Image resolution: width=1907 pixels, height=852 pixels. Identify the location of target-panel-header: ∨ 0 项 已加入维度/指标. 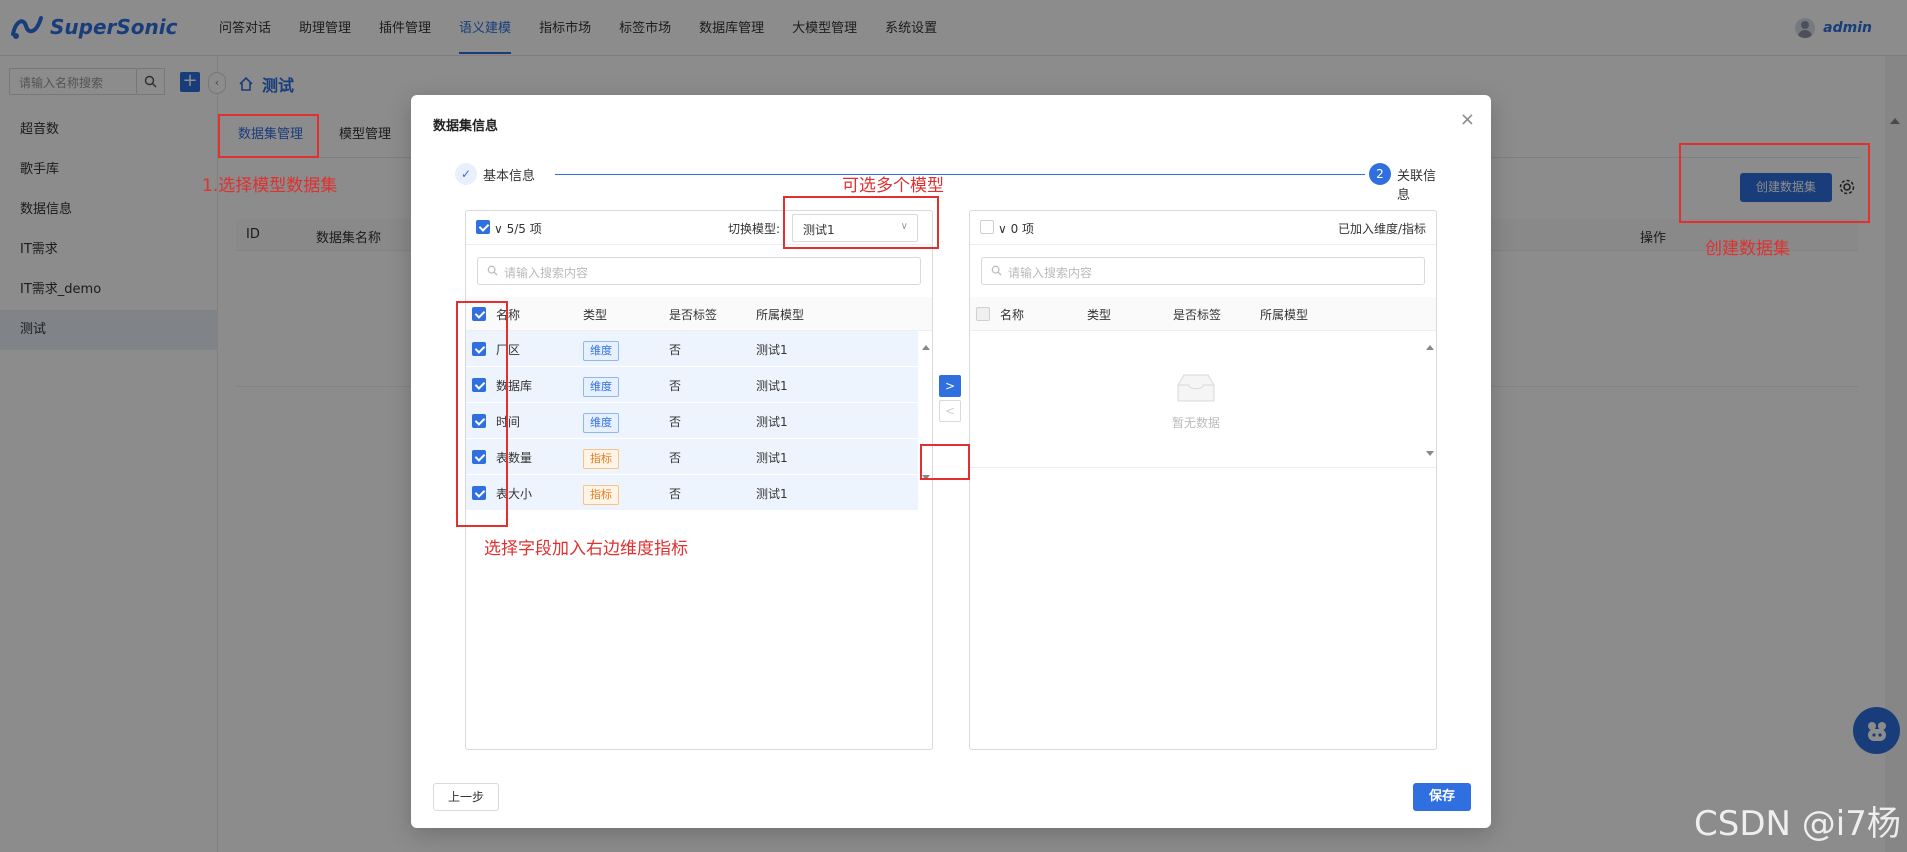
(1203, 228).